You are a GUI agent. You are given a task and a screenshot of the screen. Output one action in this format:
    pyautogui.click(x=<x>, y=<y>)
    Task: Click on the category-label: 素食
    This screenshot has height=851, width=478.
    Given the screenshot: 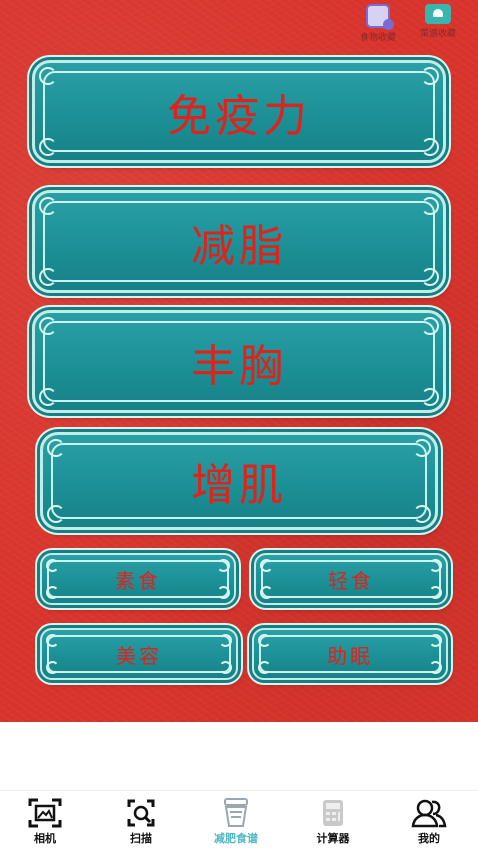 What is the action you would take?
    pyautogui.click(x=138, y=580)
    